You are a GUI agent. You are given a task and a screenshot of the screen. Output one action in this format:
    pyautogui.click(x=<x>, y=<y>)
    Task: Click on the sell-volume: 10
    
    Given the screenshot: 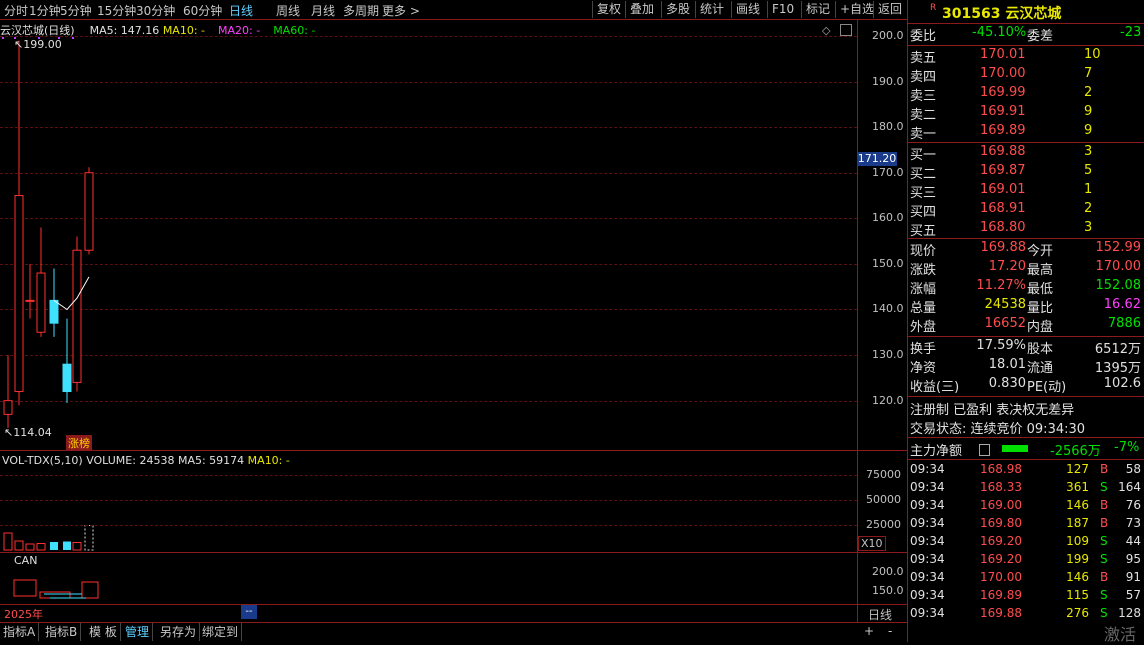 What is the action you would take?
    pyautogui.click(x=1092, y=54)
    